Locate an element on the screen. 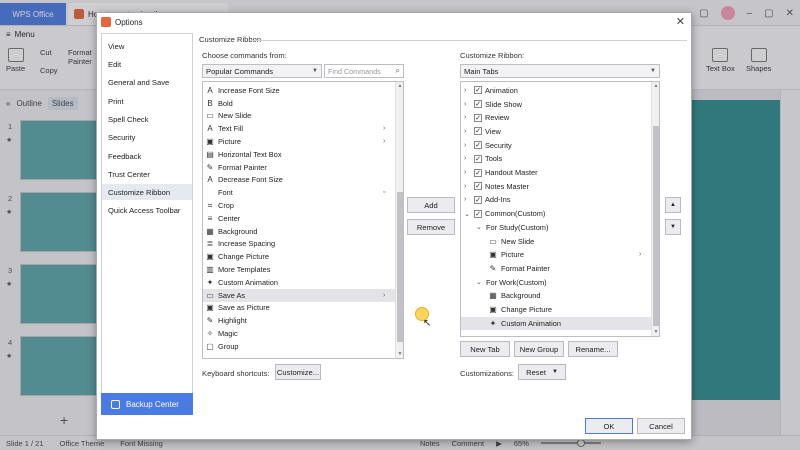 Image resolution: width=800 pixels, height=450 pixels. nav-quick-access-toolbar: Quick Access Toolbar is located at coordinates (147, 210).